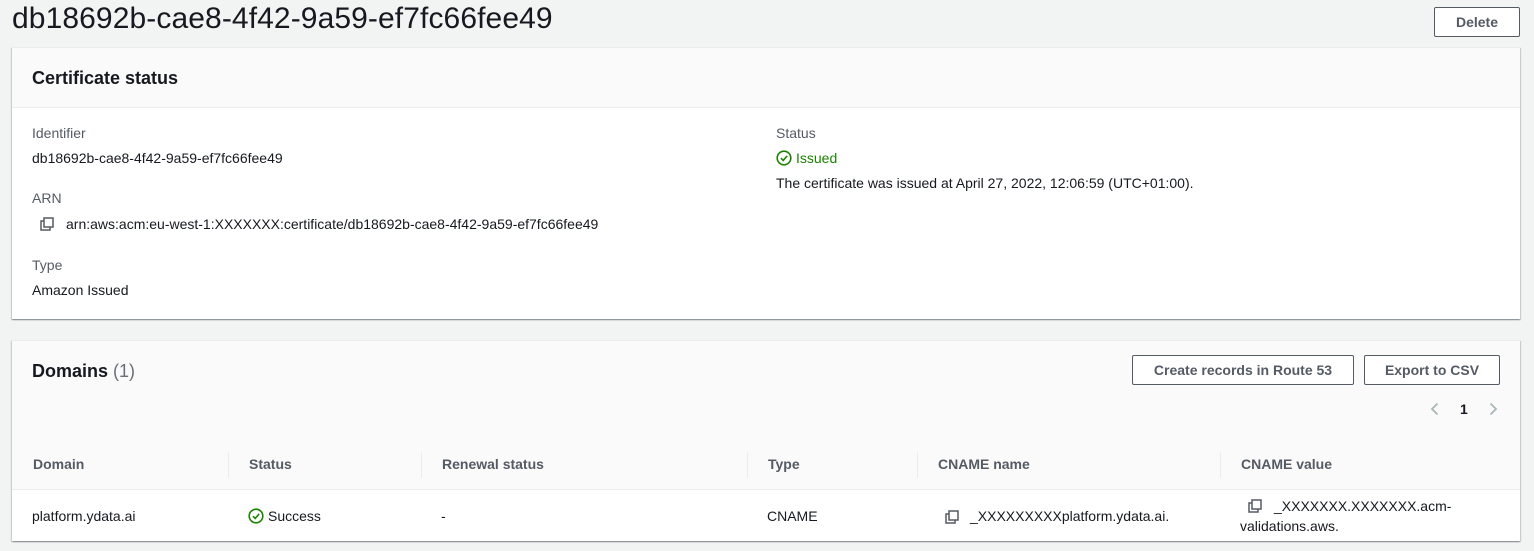  What do you see at coordinates (58, 464) in the screenshot?
I see `column-header-domain: Domain` at bounding box center [58, 464].